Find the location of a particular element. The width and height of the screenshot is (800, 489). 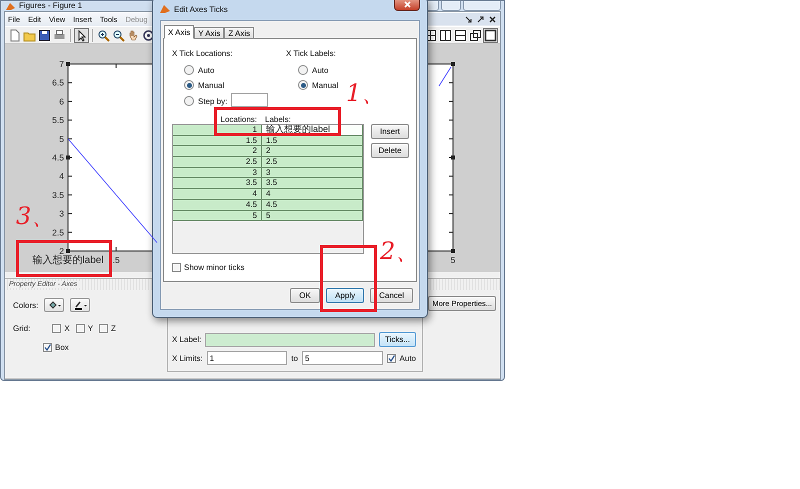

field-label: X Limits: is located at coordinates (187, 358).